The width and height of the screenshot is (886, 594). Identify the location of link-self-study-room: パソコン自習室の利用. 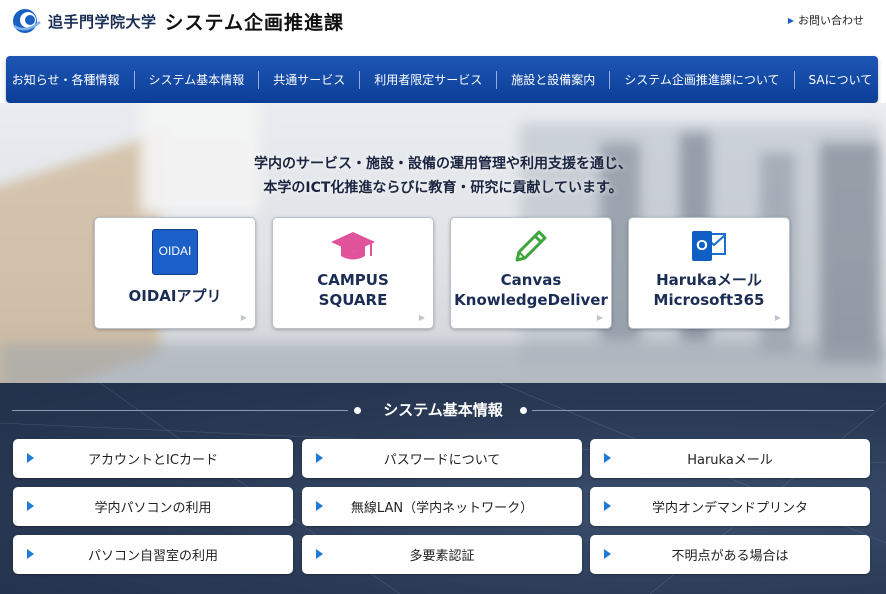
(153, 554).